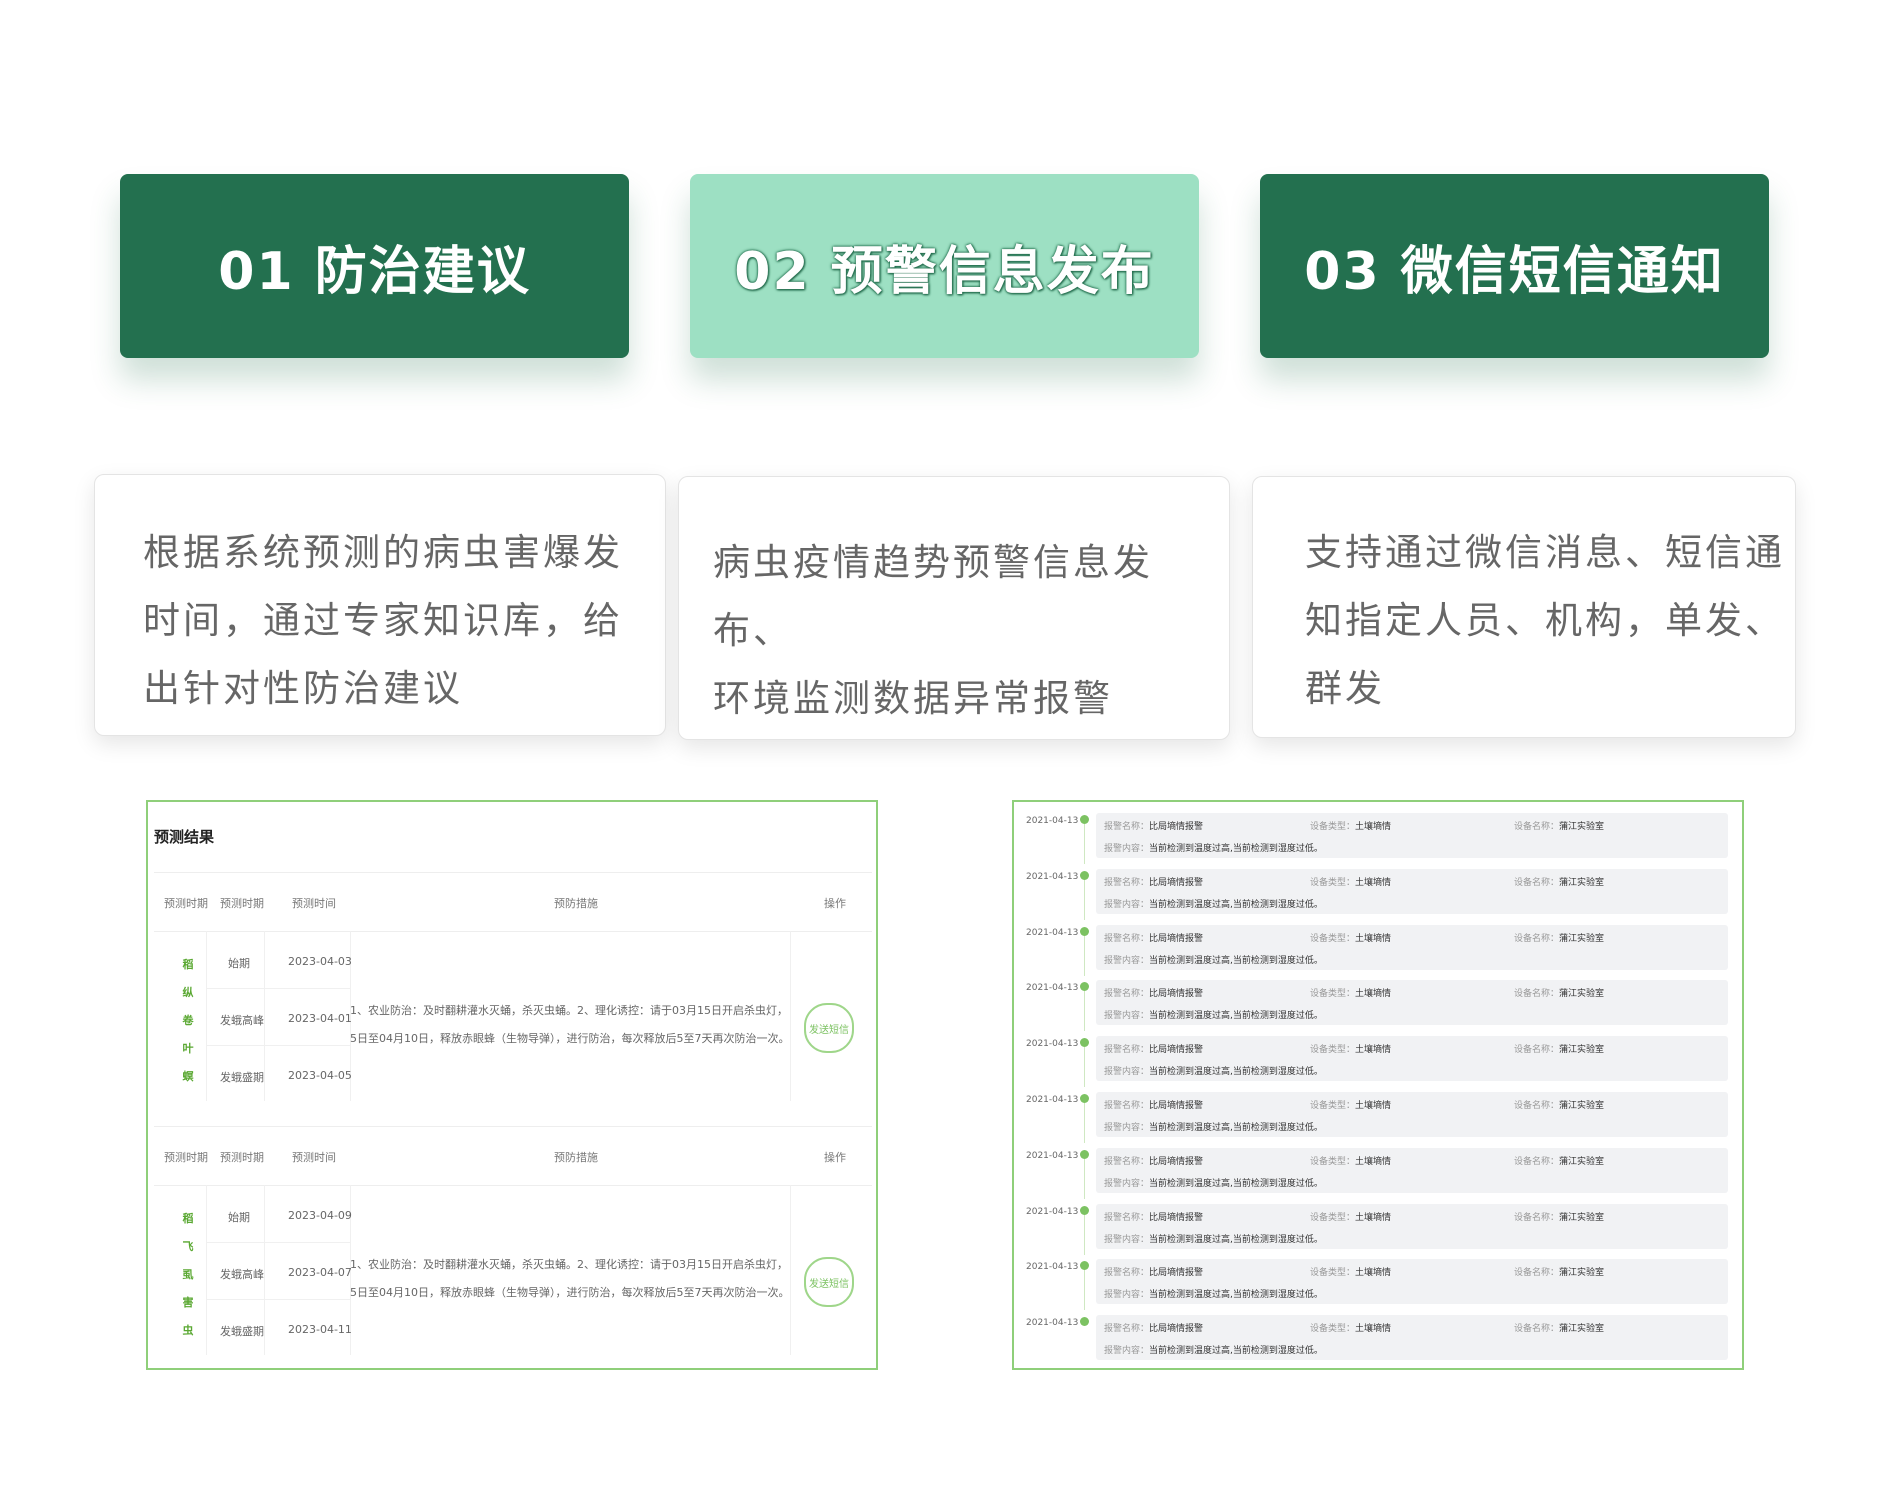  What do you see at coordinates (314, 903) in the screenshot?
I see `header-cell: 预测时间` at bounding box center [314, 903].